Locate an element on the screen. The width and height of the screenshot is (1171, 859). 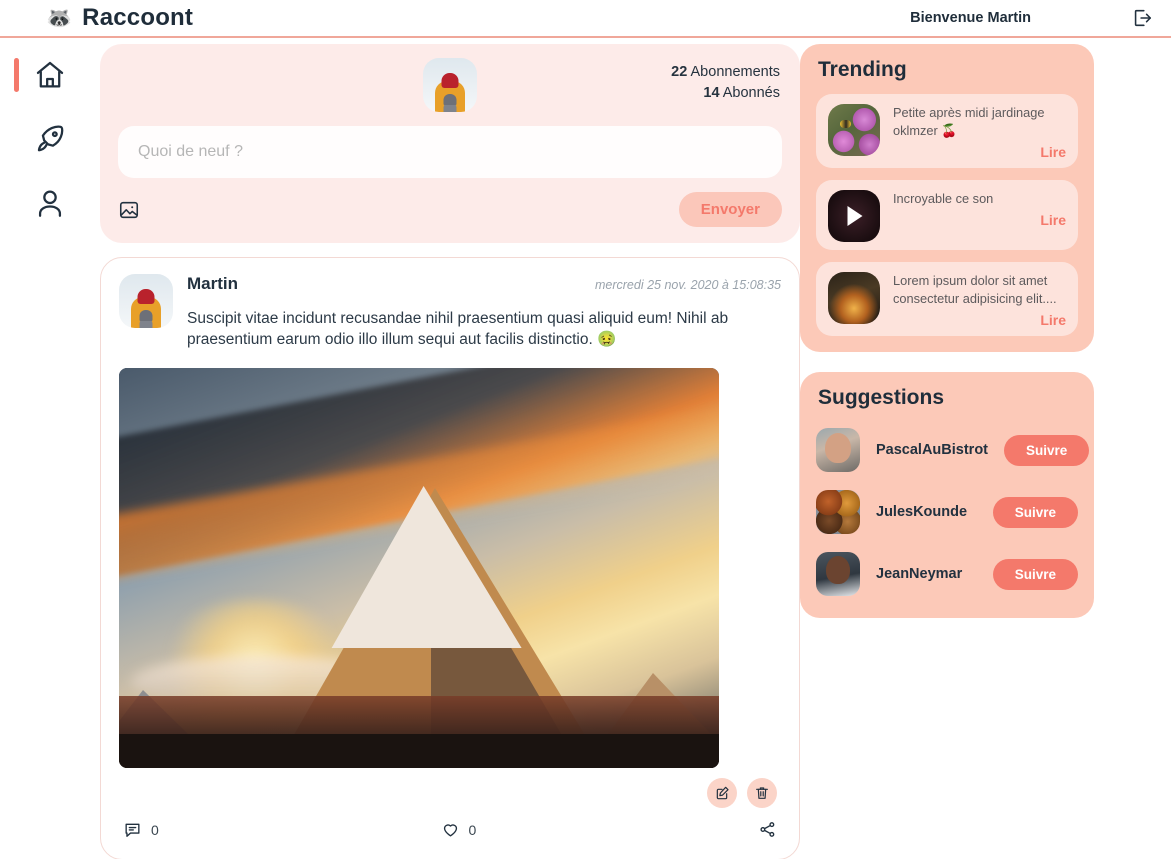
following-count: 22 is located at coordinates (679, 72).